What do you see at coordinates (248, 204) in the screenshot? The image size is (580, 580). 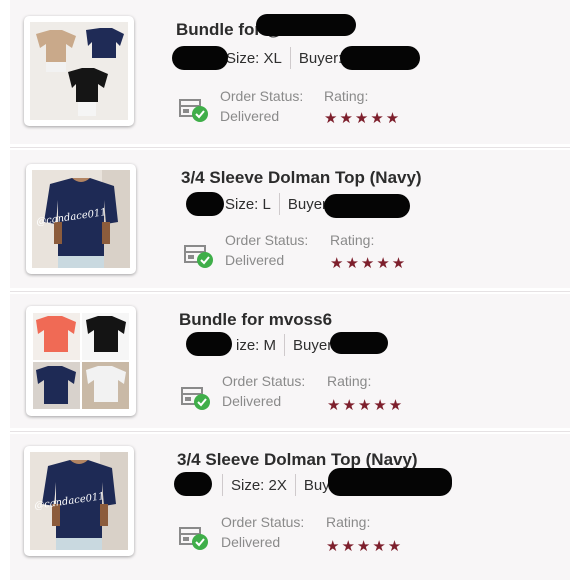 I see `size-label: Size: L` at bounding box center [248, 204].